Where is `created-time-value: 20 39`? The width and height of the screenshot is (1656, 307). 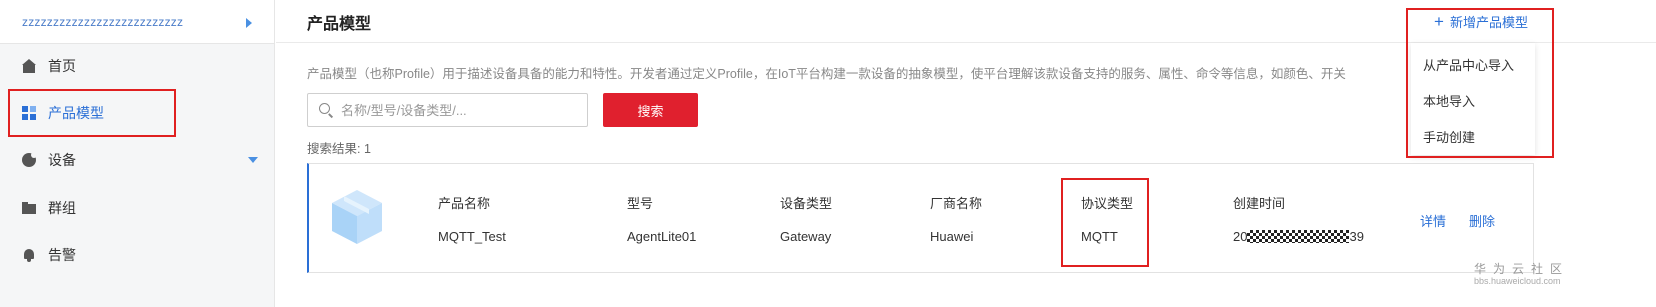
created-time-value: 20 39 is located at coordinates (1298, 236).